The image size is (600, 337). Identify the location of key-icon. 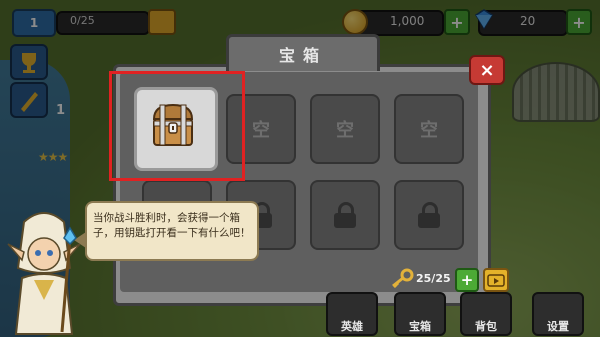
(403, 278).